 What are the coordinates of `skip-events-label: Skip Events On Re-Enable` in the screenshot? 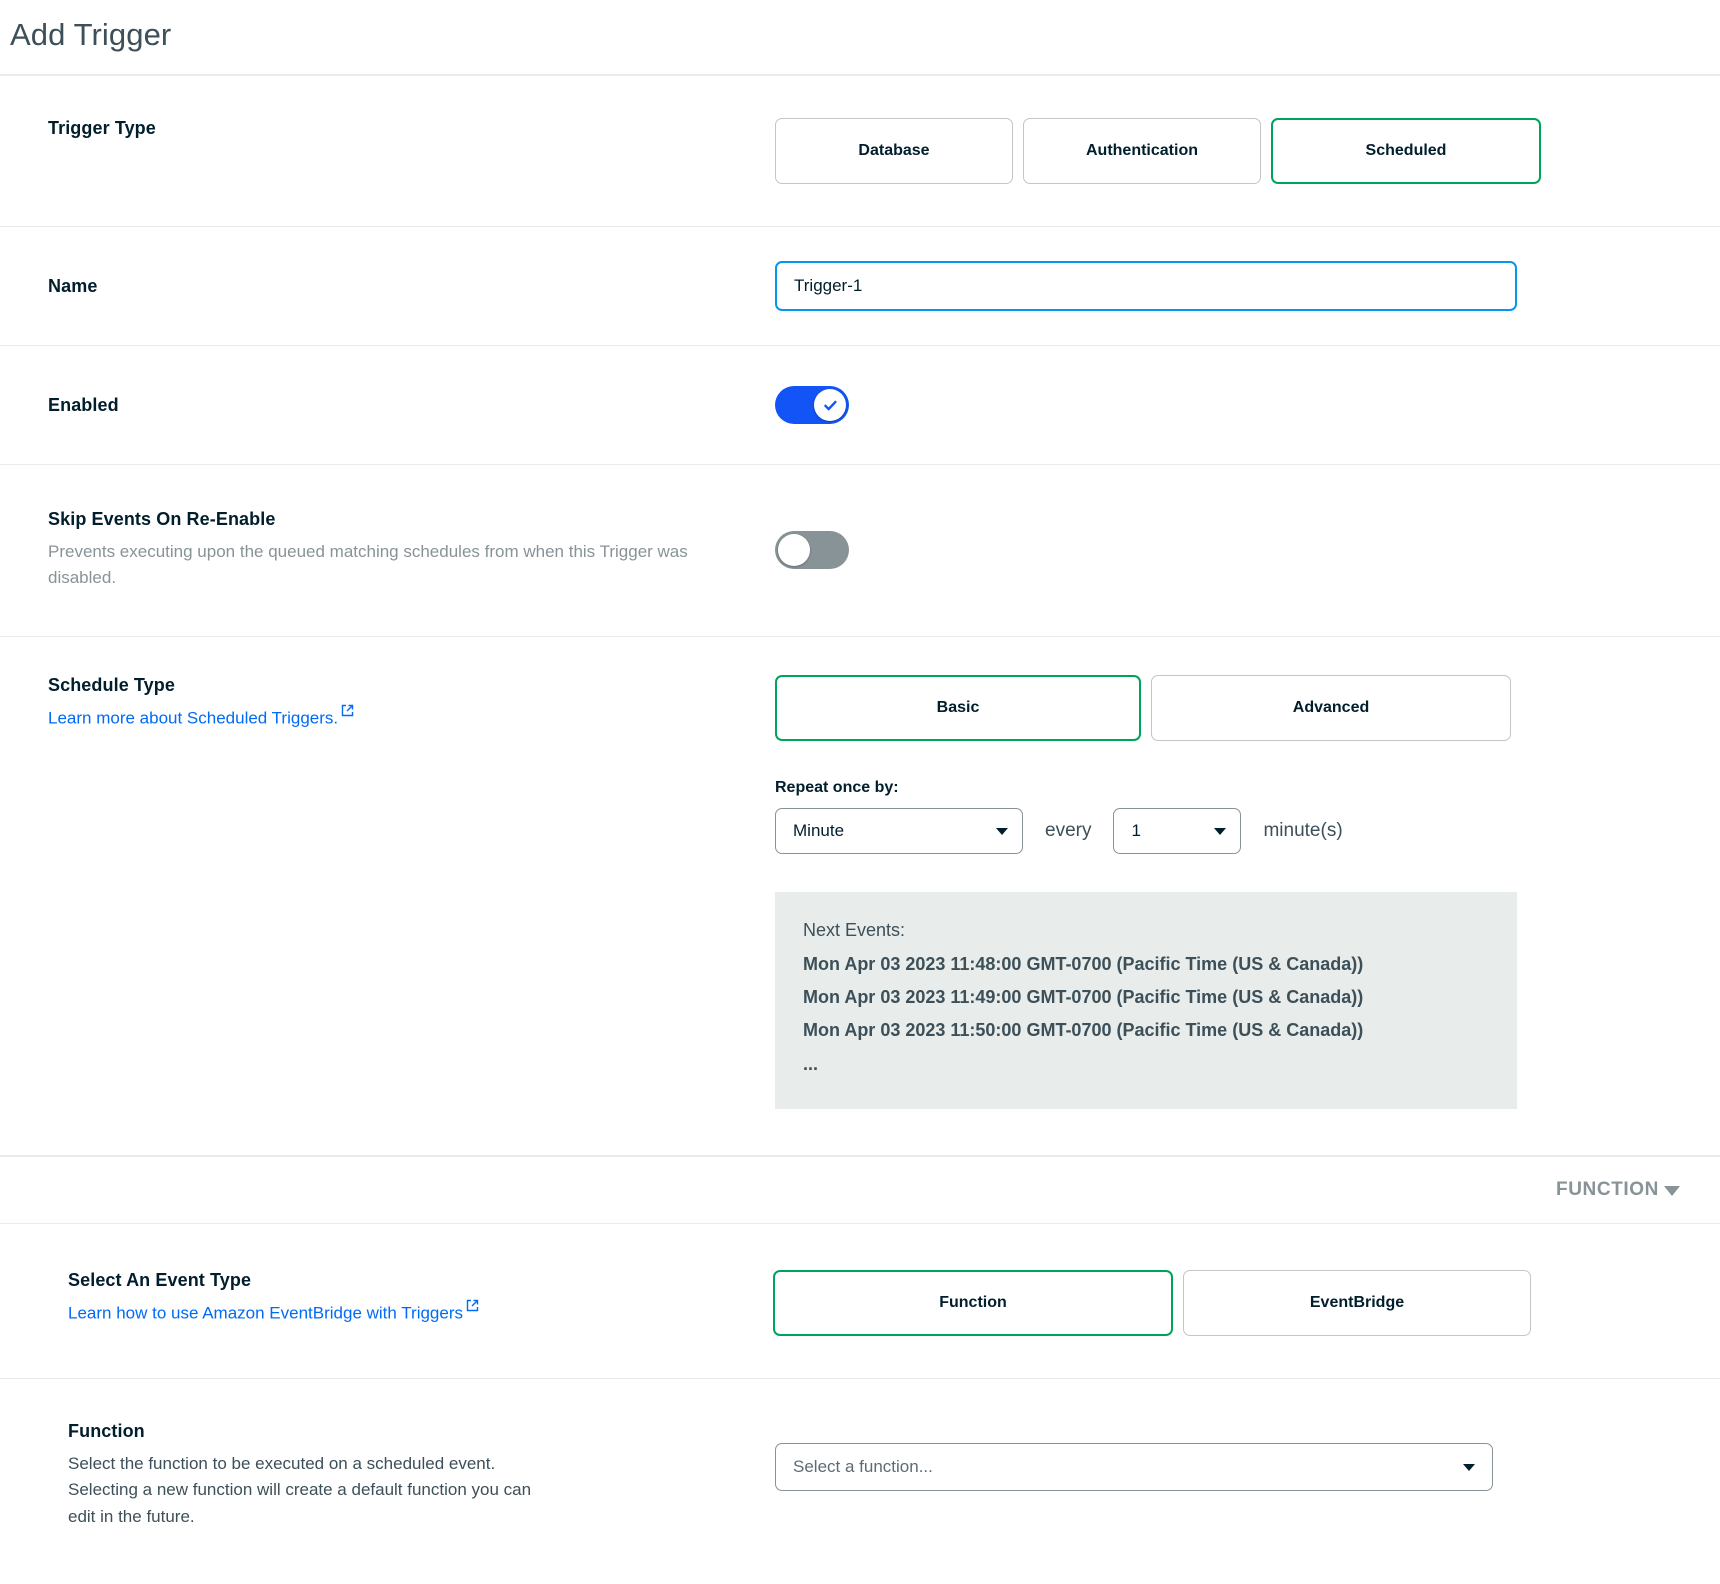 It's located at (162, 519).